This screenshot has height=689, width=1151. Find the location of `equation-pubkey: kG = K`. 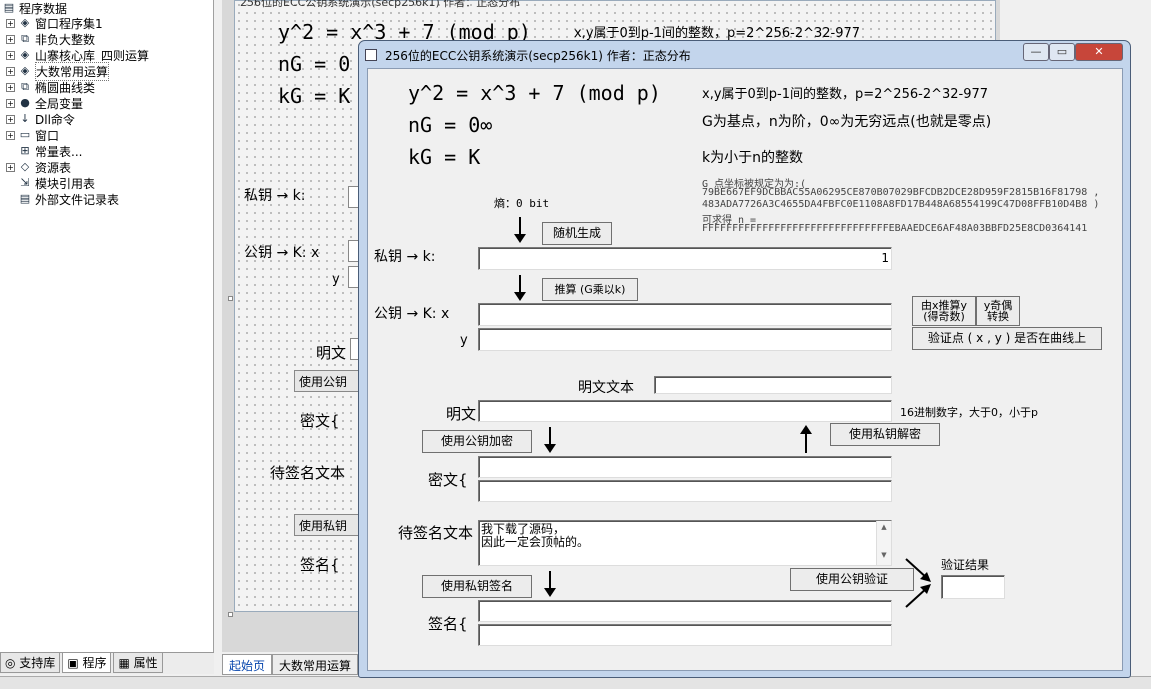

equation-pubkey: kG = K is located at coordinates (444, 157).